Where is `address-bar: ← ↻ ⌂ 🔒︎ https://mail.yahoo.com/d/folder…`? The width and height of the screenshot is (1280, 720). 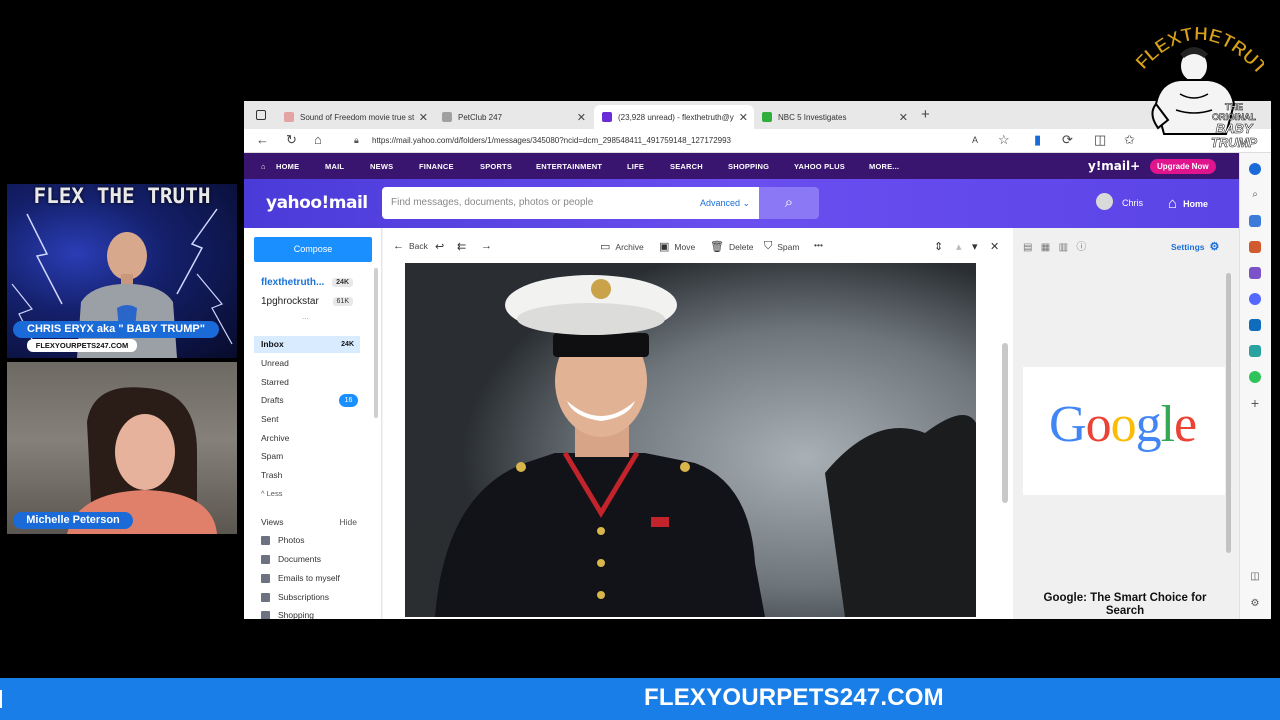 address-bar: ← ↻ ⌂ 🔒︎ https://mail.yahoo.com/d/folder… is located at coordinates (757, 141).